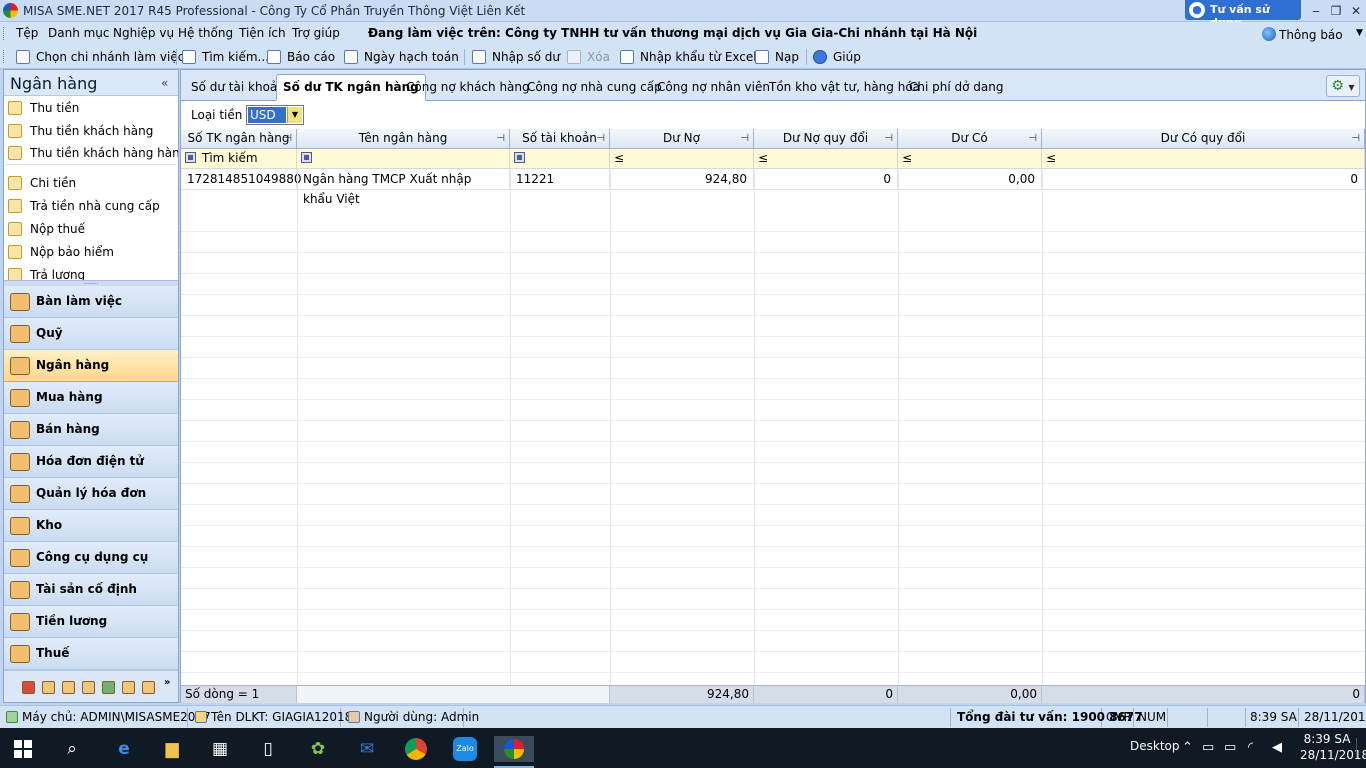 Image resolution: width=1366 pixels, height=768 pixels. Describe the element at coordinates (205, 33) in the screenshot. I see `menu-system: Hệ thống` at that location.